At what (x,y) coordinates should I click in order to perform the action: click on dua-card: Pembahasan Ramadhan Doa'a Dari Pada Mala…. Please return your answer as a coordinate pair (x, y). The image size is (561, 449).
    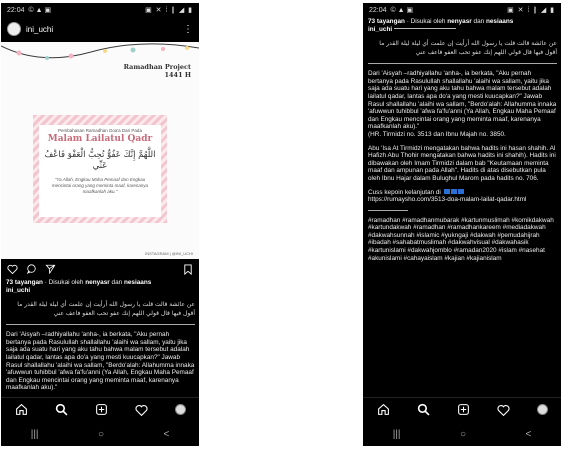
    Looking at the image, I should click on (100, 169).